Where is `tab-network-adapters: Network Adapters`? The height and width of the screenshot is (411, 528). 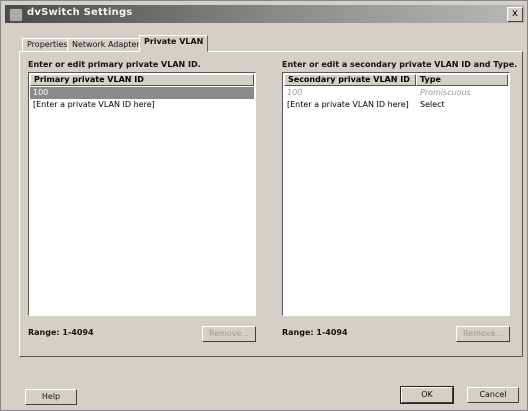
tab-network-adapters: Network Adapters is located at coordinates (108, 45).